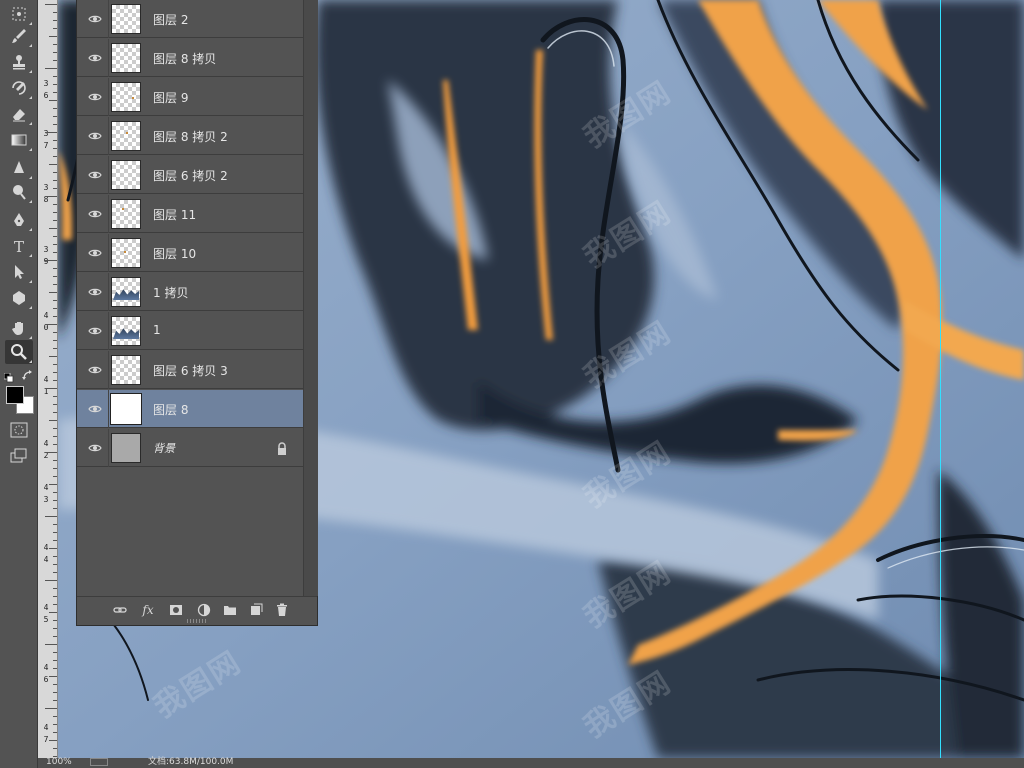  I want to click on quick-mask-icon, so click(19, 430).